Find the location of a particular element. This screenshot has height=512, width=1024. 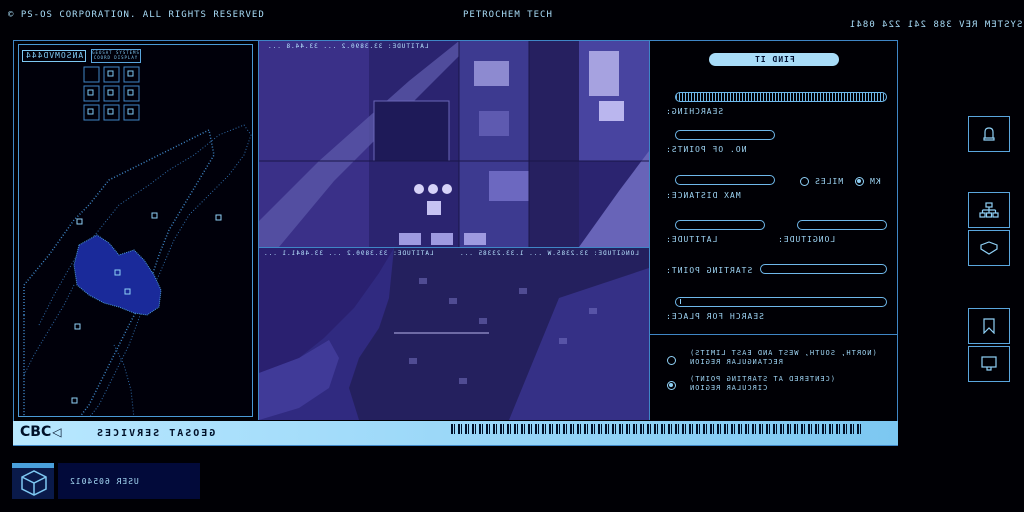

user-avatar is located at coordinates (33, 481).